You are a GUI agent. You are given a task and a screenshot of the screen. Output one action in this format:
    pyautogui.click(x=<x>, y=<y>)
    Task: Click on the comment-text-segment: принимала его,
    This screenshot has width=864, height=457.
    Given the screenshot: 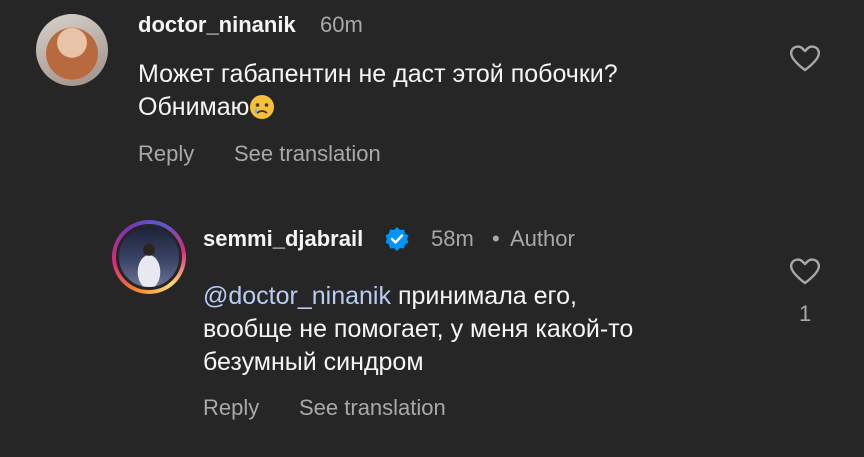 What is the action you would take?
    pyautogui.click(x=484, y=296)
    